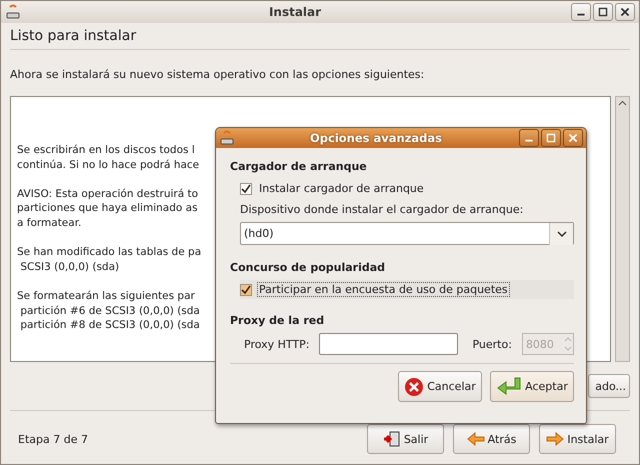 Image resolution: width=640 pixels, height=465 pixels. Describe the element at coordinates (299, 166) in the screenshot. I see `section-heading: Cargador de arranque` at that location.